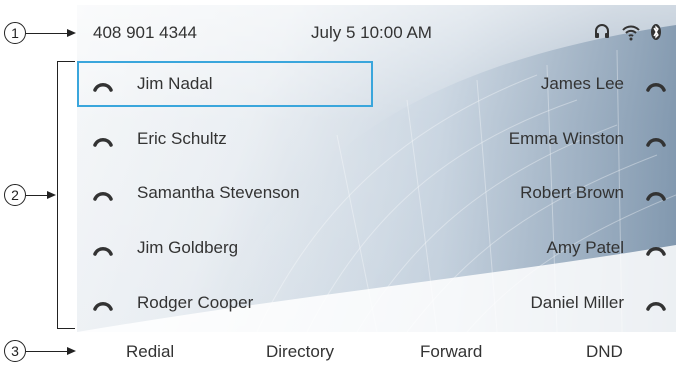  What do you see at coordinates (338, 351) in the screenshot?
I see `softkey-bar: Redial Directory Forward DND` at bounding box center [338, 351].